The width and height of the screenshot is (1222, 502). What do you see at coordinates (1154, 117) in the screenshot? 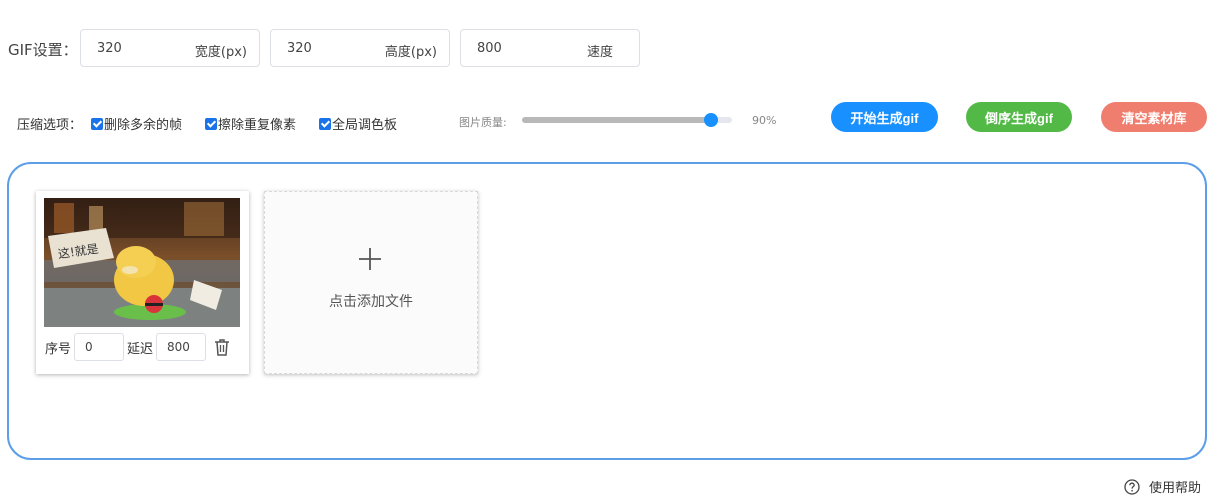
I see `clear-library-button: 清空素材库` at bounding box center [1154, 117].